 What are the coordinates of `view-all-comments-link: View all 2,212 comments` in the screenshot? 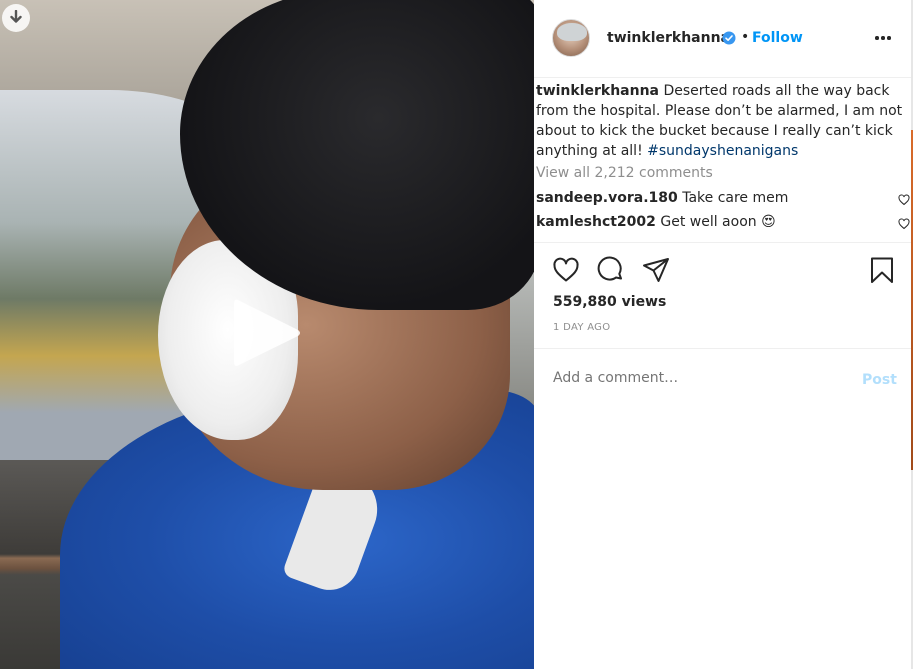 It's located at (624, 173).